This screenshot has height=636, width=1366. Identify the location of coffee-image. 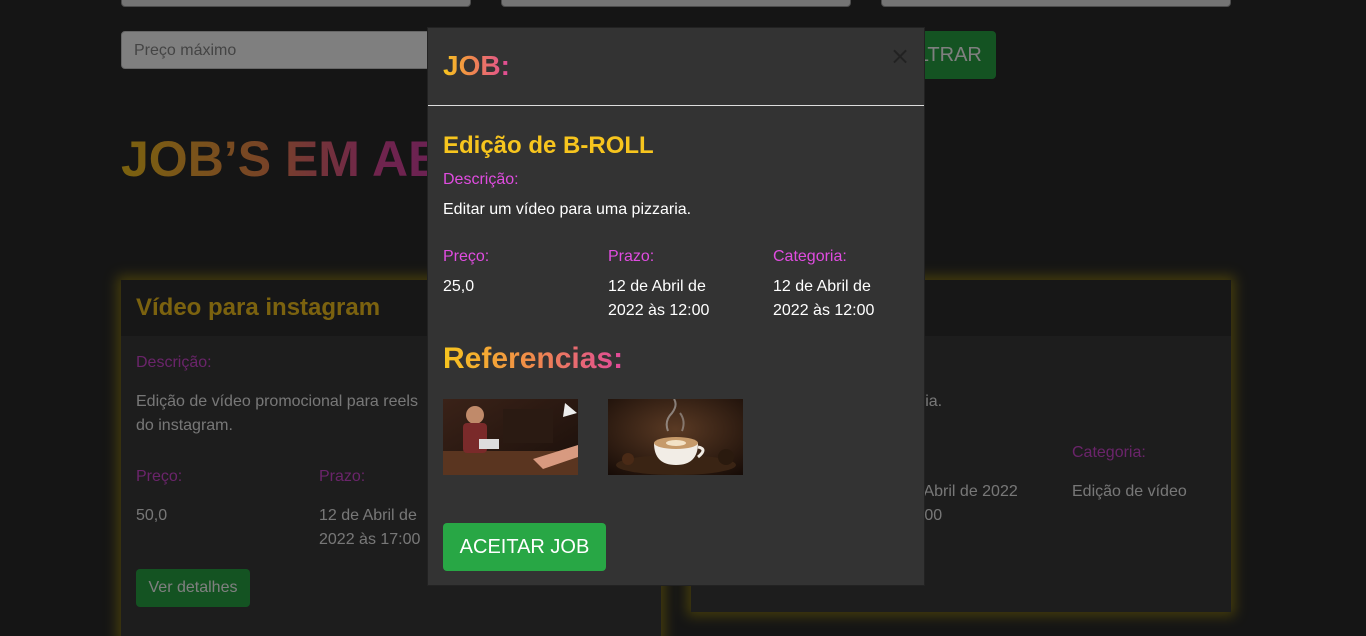
(675, 437).